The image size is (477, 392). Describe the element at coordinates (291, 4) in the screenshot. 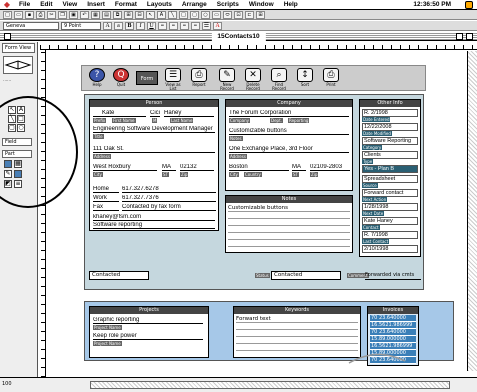

I see `menu-help: Help` at that location.